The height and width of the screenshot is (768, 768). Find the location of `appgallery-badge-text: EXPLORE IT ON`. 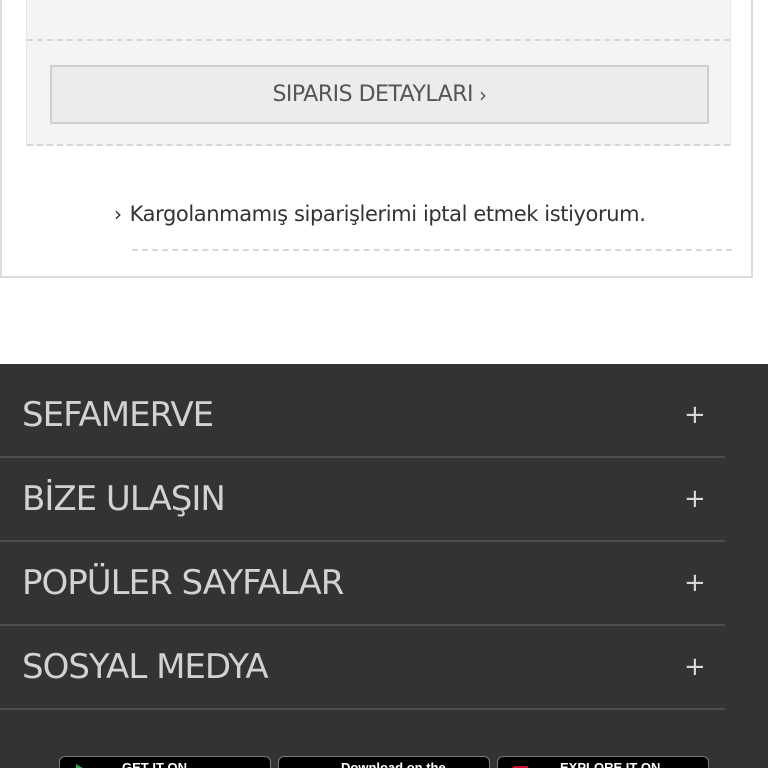

appgallery-badge-text: EXPLORE IT ON is located at coordinates (610, 764).